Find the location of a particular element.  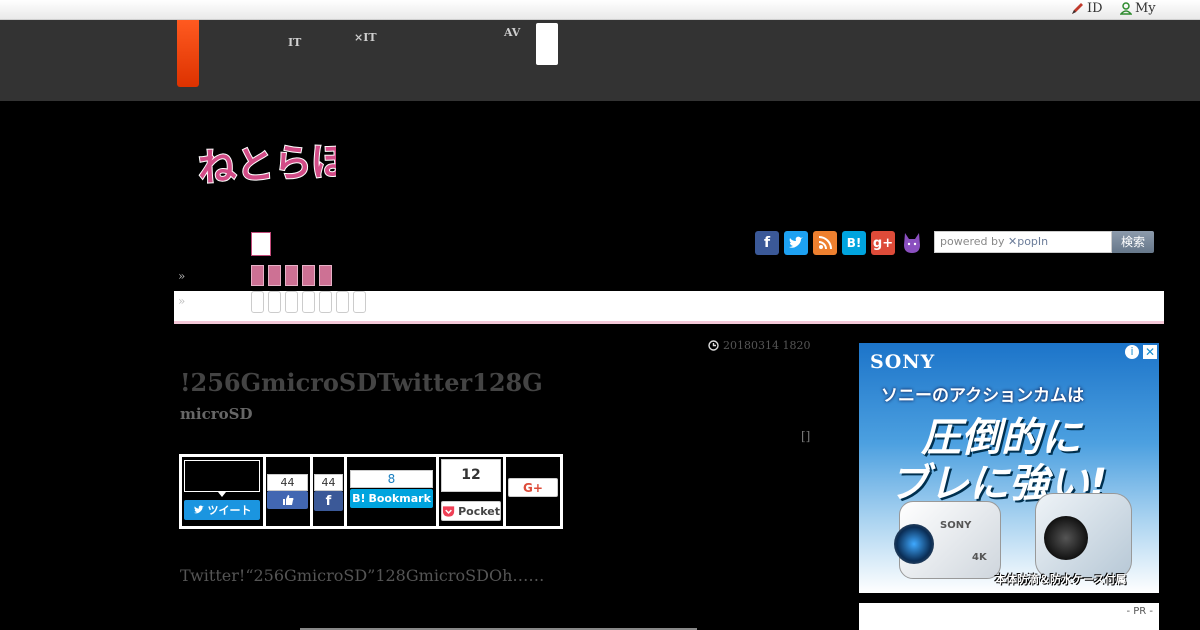

site-logo-text: ねとらぼ is located at coordinates (266, 164).